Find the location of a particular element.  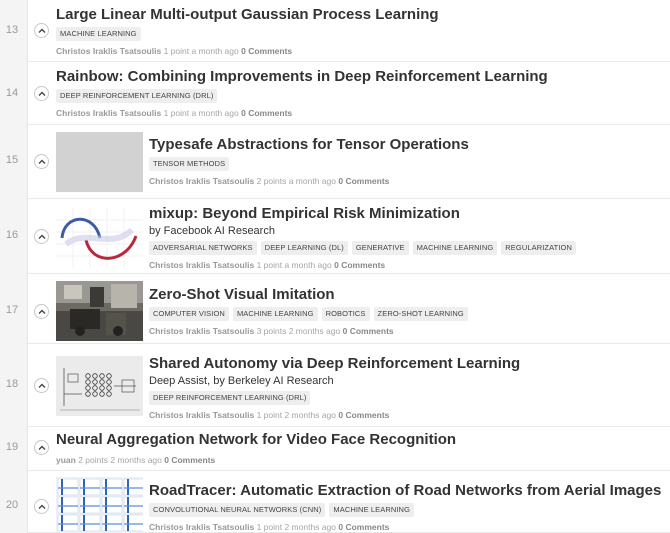

tag-chip: ROBOTICS is located at coordinates (345, 314).